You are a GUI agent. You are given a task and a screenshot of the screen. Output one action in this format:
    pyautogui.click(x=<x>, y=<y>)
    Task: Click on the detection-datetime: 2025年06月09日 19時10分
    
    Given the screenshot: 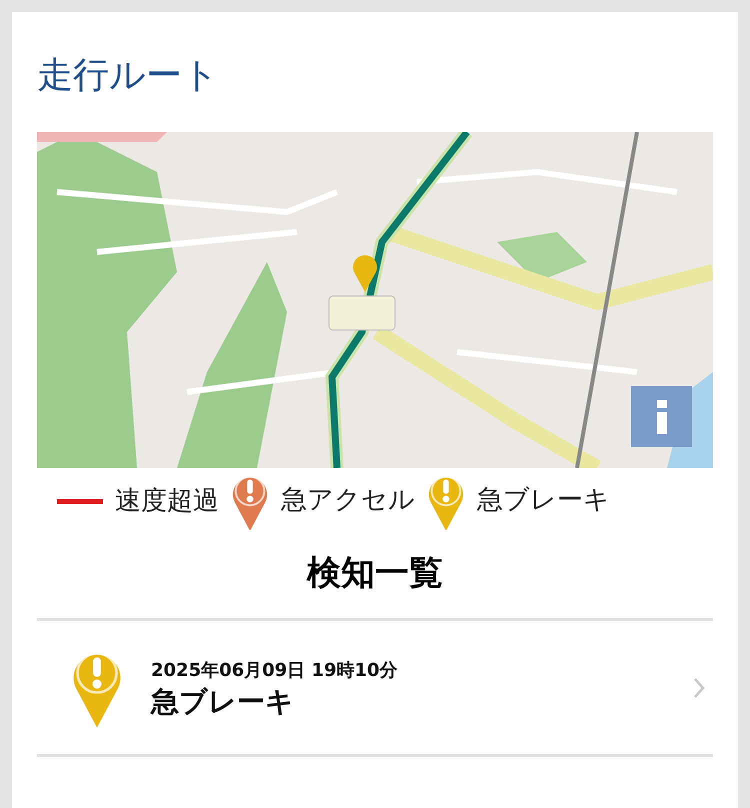 What is the action you would take?
    pyautogui.click(x=275, y=670)
    